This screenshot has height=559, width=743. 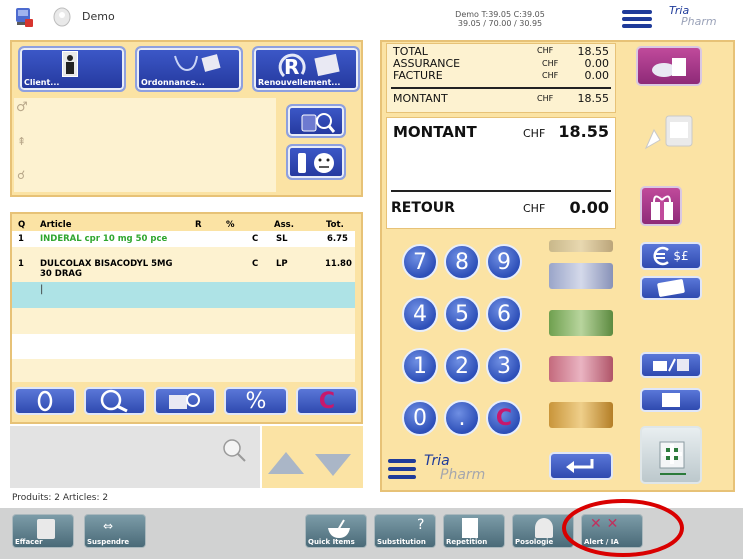 I want to click on row-qty: 1, so click(x=21, y=239).